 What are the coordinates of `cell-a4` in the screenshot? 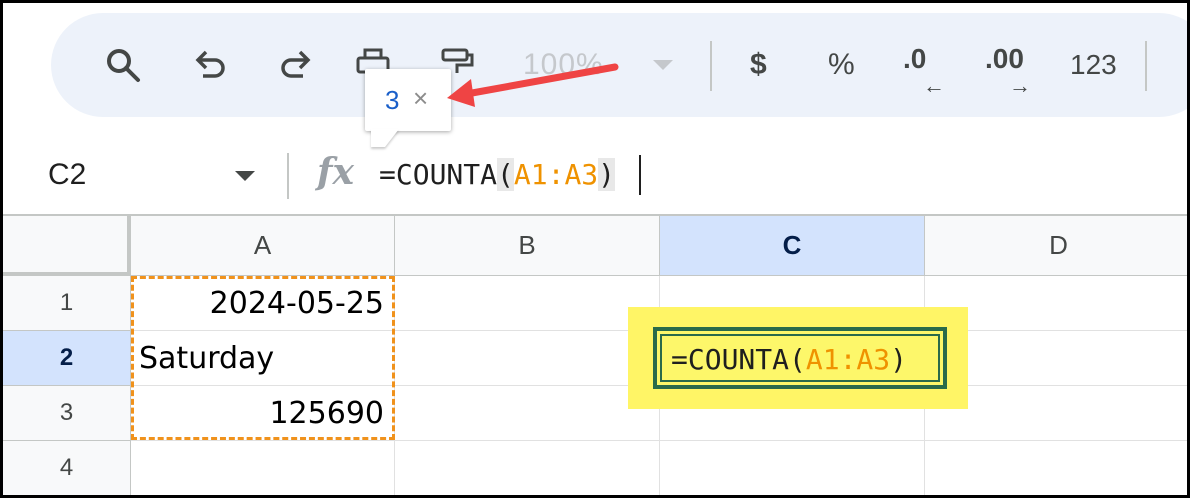 It's located at (263, 468).